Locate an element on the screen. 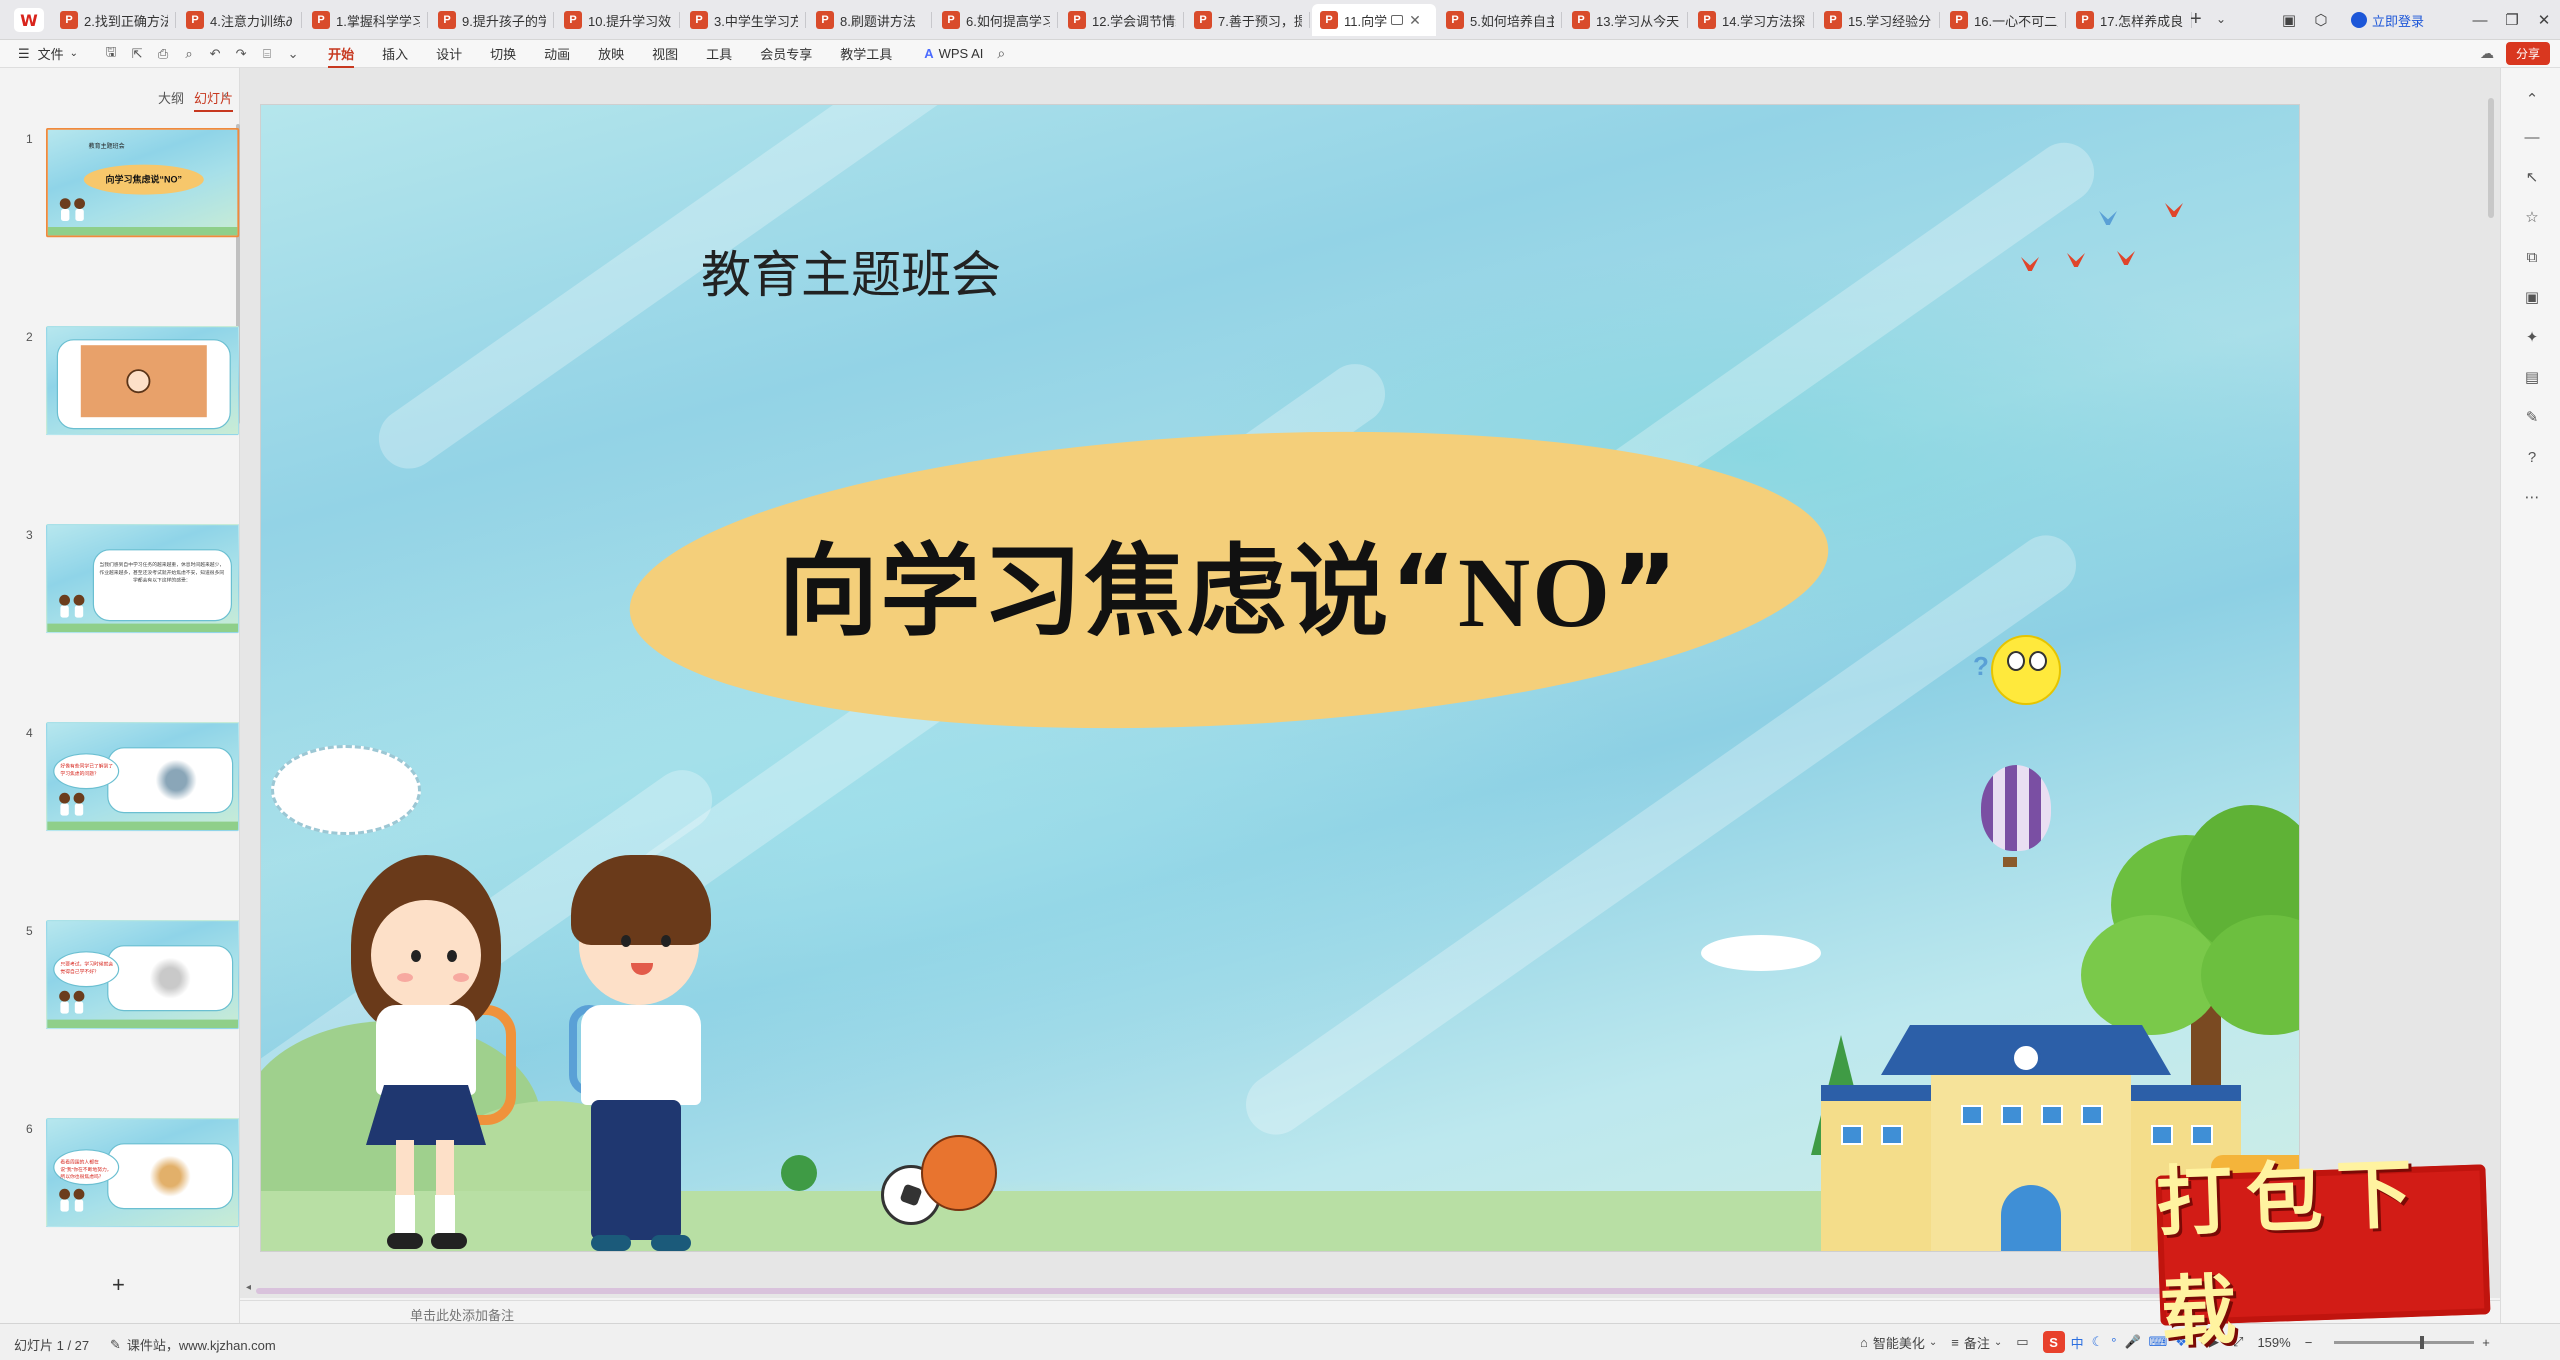 The height and width of the screenshot is (1360, 2560). file-label: 文件 is located at coordinates (50, 54).